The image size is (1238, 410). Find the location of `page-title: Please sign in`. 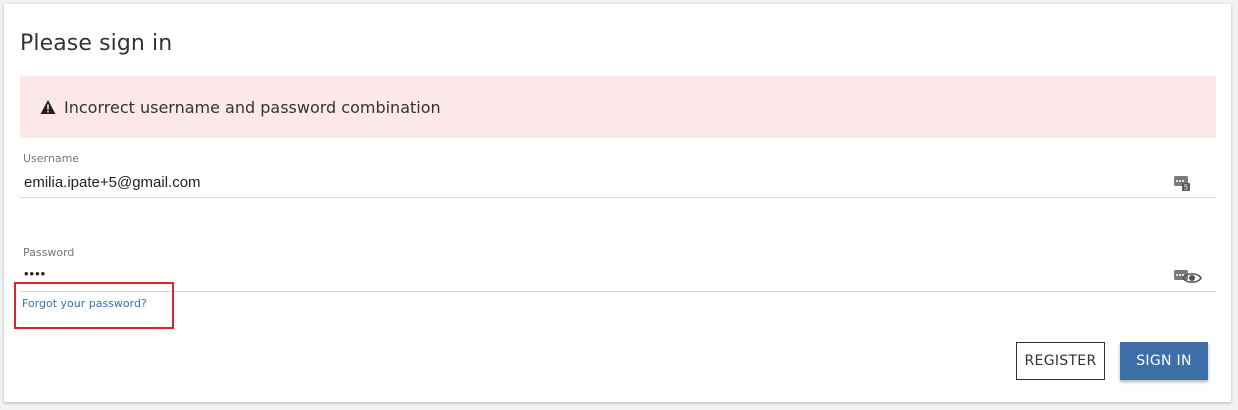

page-title: Please sign in is located at coordinates (96, 43).